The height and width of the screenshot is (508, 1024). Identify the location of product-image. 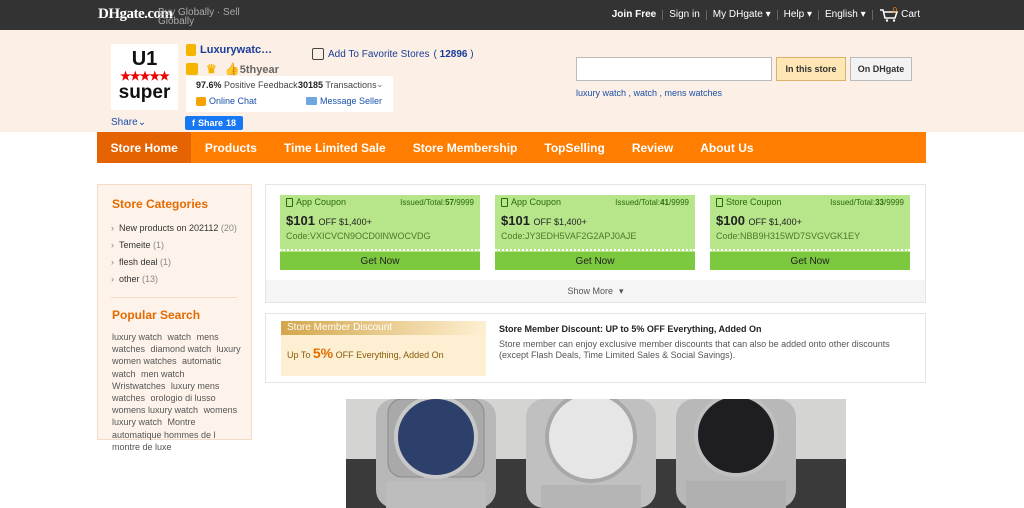
(596, 453).